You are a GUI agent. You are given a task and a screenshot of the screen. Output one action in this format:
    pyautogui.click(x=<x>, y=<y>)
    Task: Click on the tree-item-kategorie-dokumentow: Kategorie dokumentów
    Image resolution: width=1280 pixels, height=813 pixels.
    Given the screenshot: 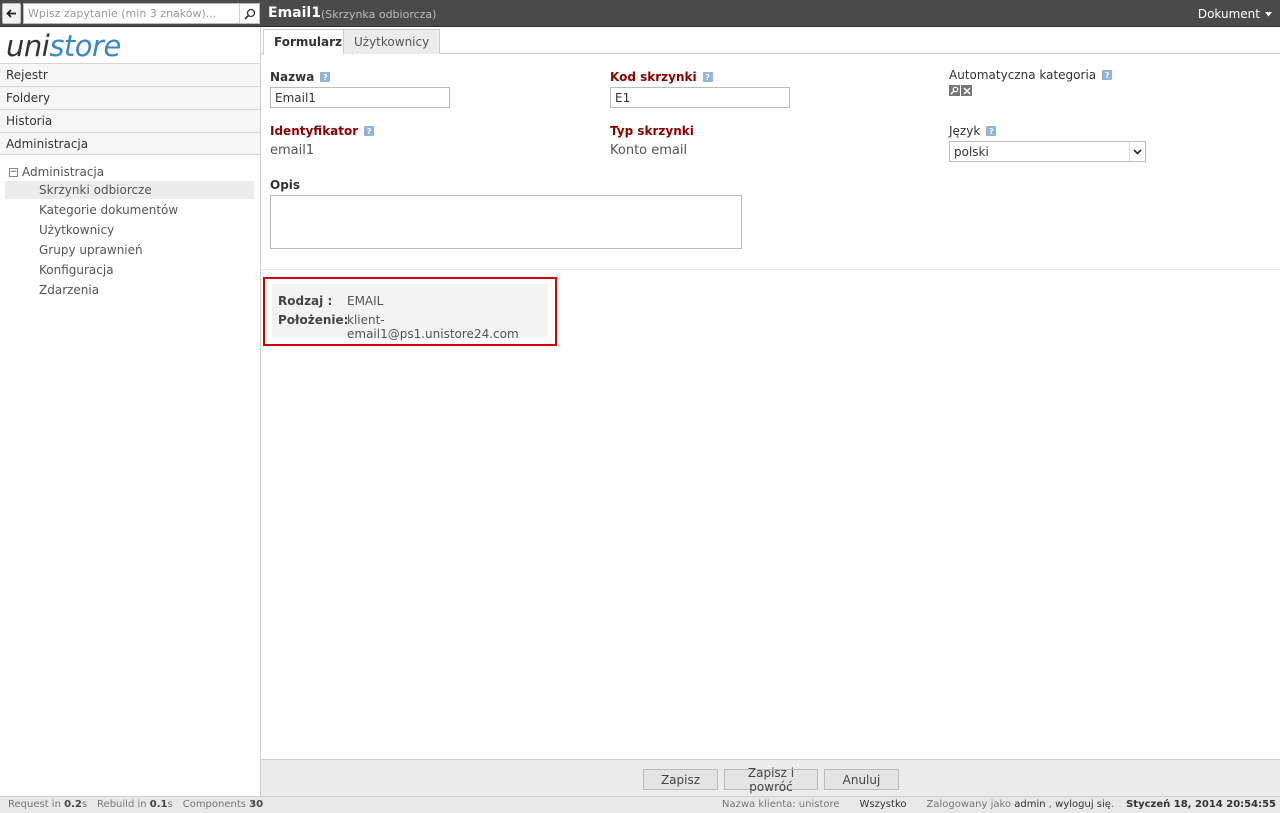 What is the action you would take?
    pyautogui.click(x=129, y=210)
    